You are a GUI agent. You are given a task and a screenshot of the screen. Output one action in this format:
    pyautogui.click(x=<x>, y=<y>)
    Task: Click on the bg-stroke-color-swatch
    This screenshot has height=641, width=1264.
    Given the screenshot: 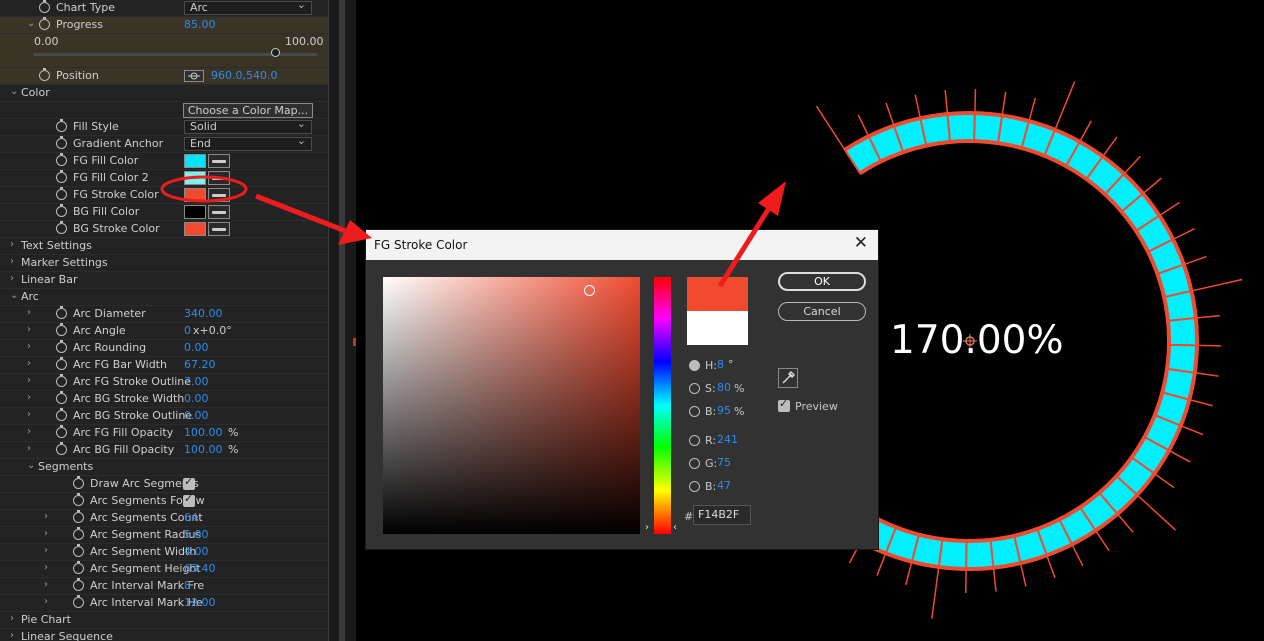 What is the action you would take?
    pyautogui.click(x=195, y=229)
    